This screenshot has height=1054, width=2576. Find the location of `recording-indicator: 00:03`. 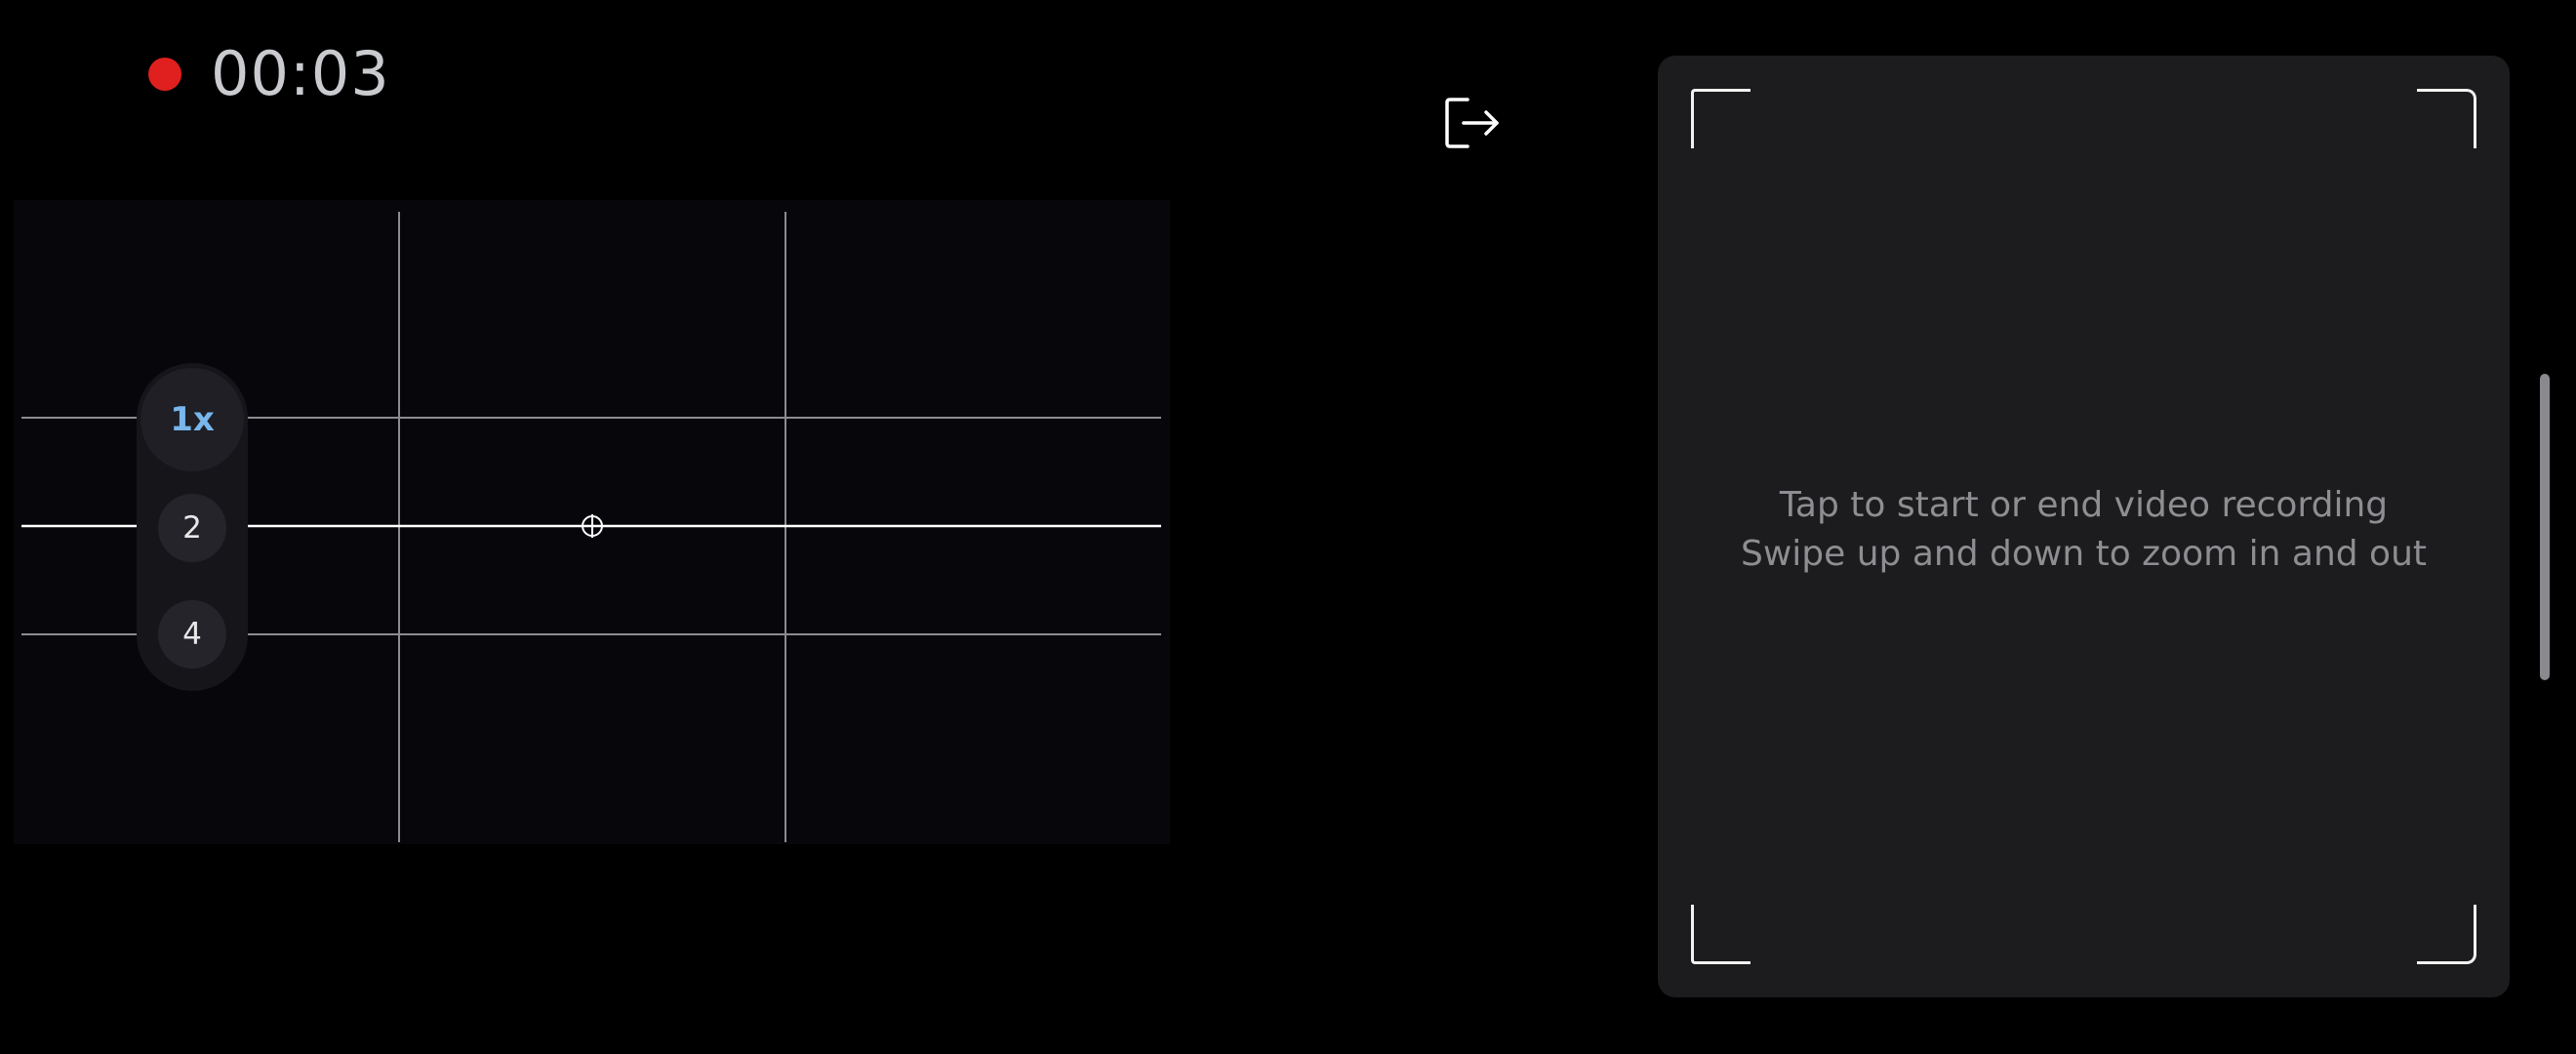

recording-indicator: 00:03 is located at coordinates (269, 74).